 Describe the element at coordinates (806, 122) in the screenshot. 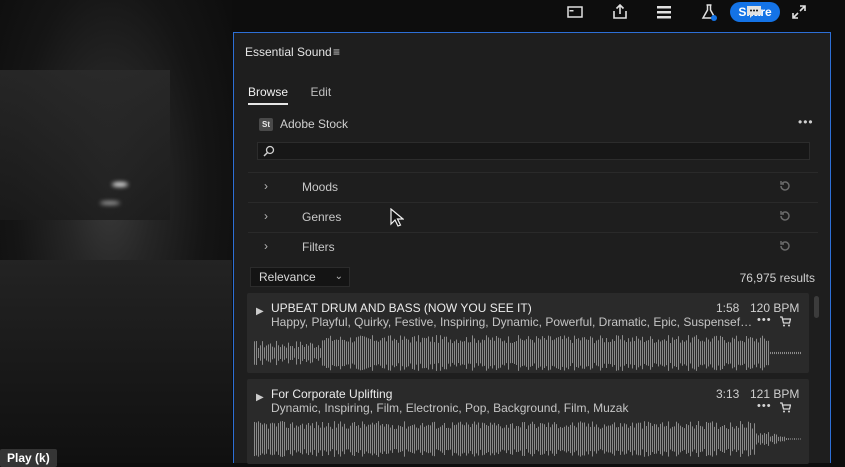

I see `more-options-icon: •••` at that location.